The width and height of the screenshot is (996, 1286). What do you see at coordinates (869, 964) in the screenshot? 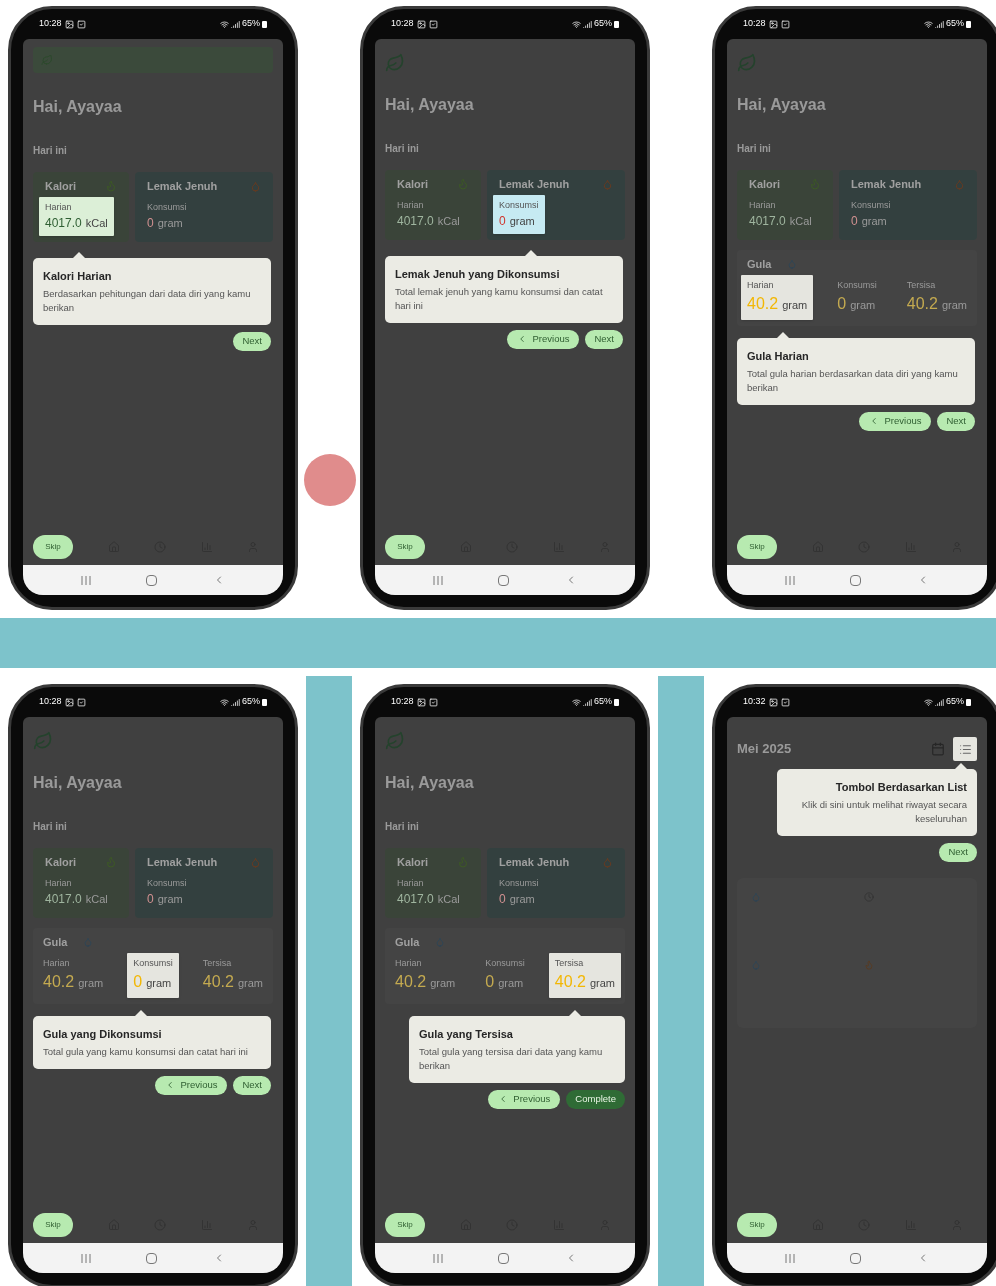
I see `flame-icon` at bounding box center [869, 964].